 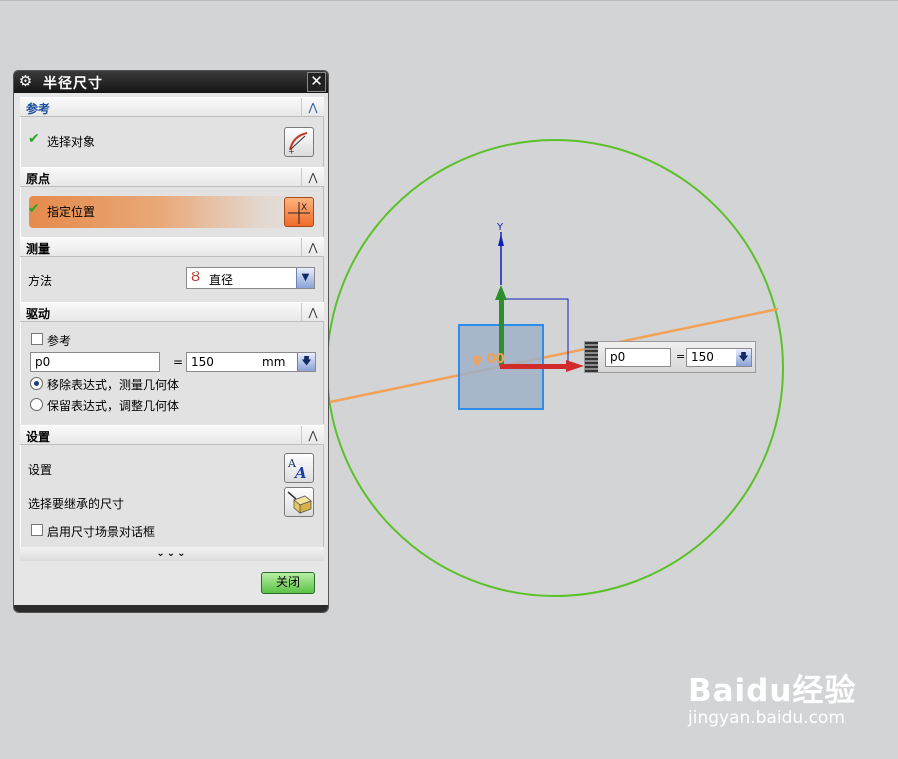 What do you see at coordinates (71, 142) in the screenshot?
I see `select-object-label: 选择对象` at bounding box center [71, 142].